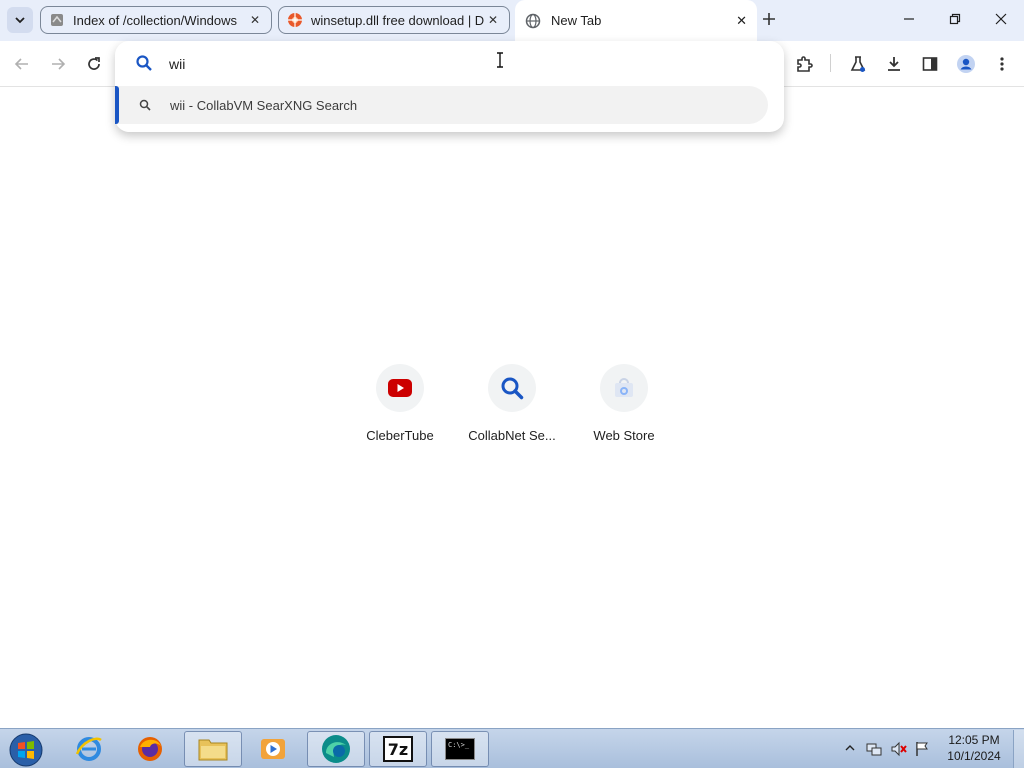 The height and width of the screenshot is (768, 1024). I want to click on taskbar-firefox, so click(150, 749).